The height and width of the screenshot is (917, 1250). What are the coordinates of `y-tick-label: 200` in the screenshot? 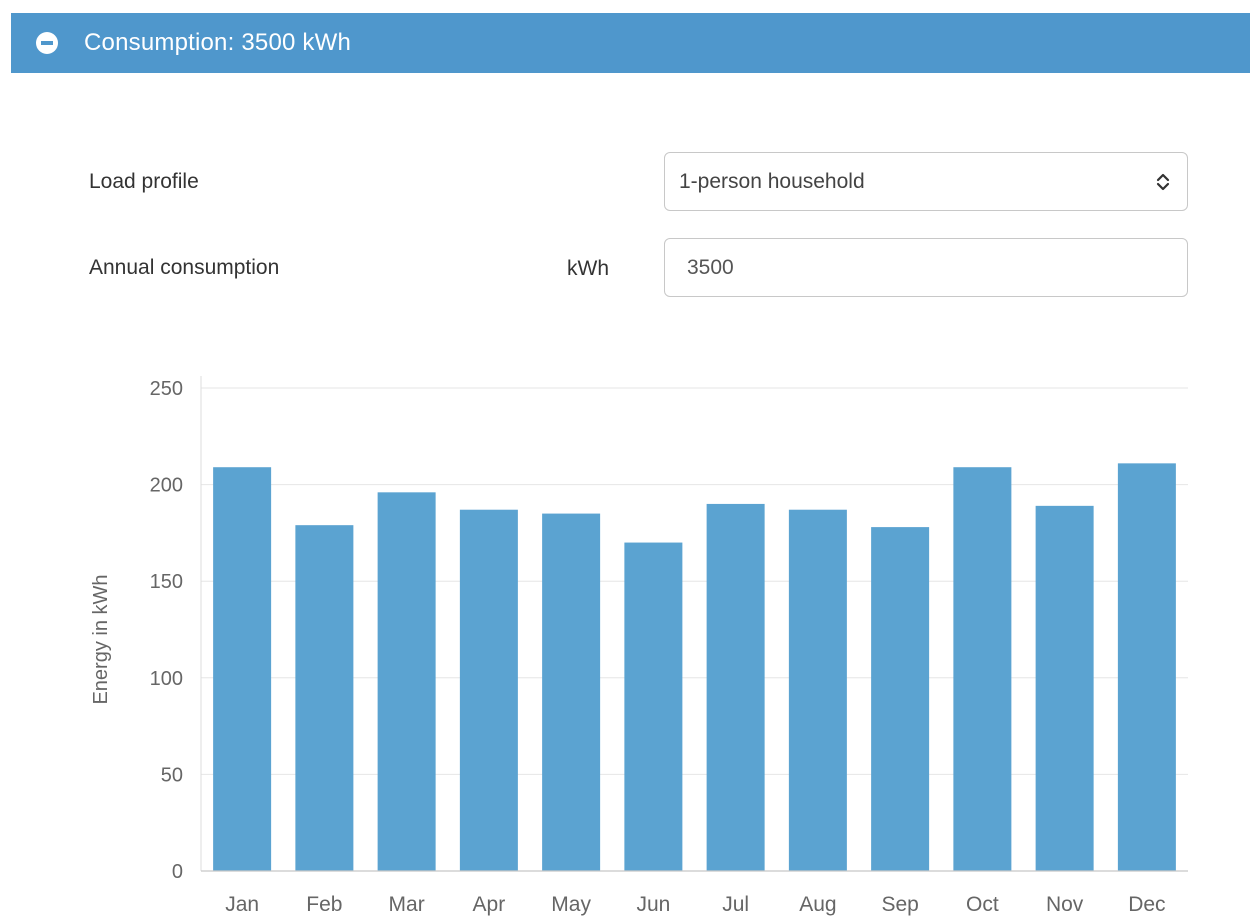 It's located at (166, 486).